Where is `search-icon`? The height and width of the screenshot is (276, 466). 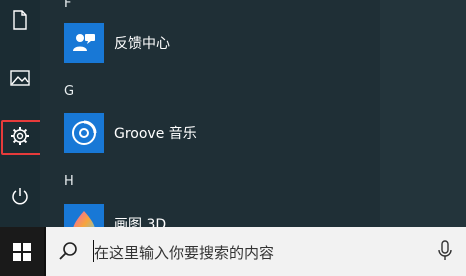
search-icon is located at coordinates (68, 251).